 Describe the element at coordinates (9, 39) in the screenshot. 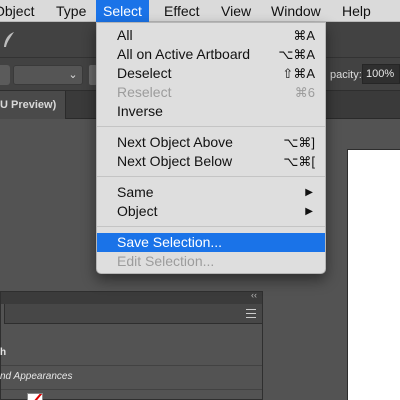

I see `feather-logo-icon` at that location.